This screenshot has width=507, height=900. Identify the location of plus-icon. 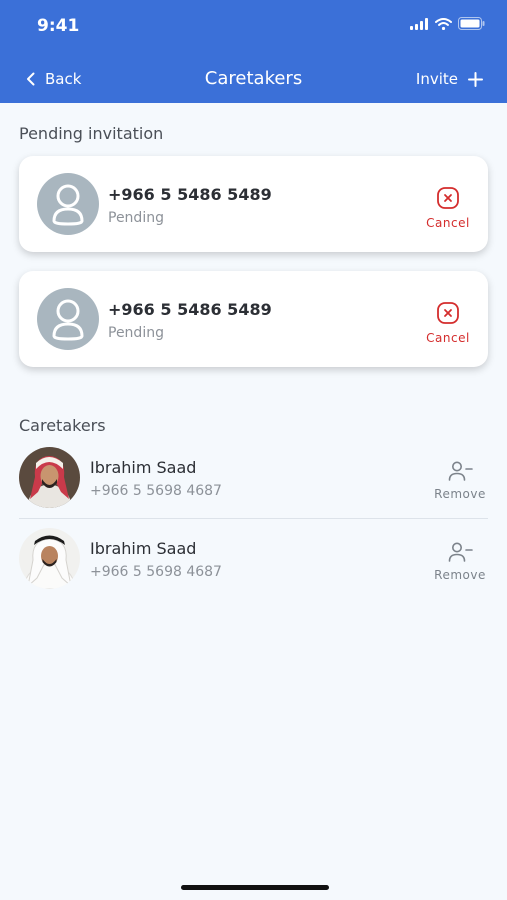
(475, 79).